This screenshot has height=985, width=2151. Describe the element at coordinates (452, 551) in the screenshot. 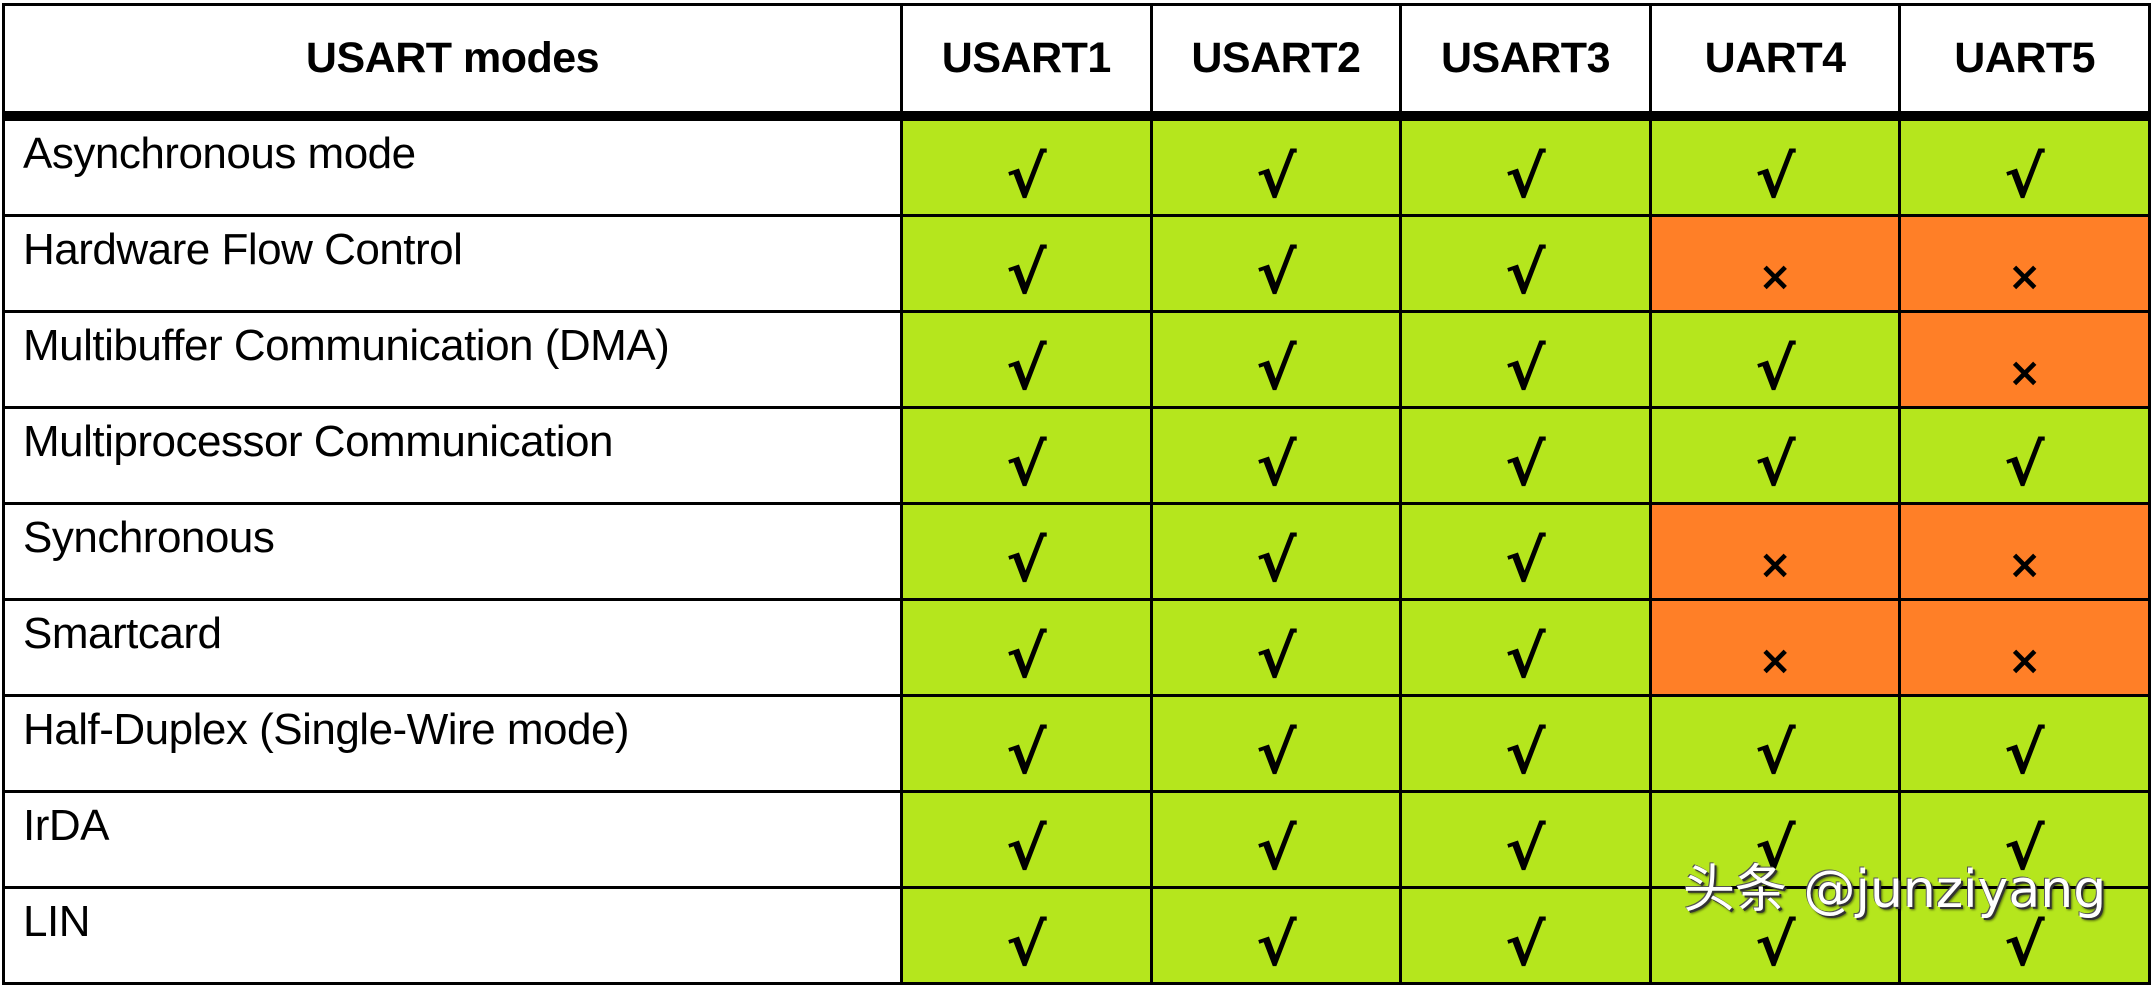

I see `mode-label: Synchronous` at that location.